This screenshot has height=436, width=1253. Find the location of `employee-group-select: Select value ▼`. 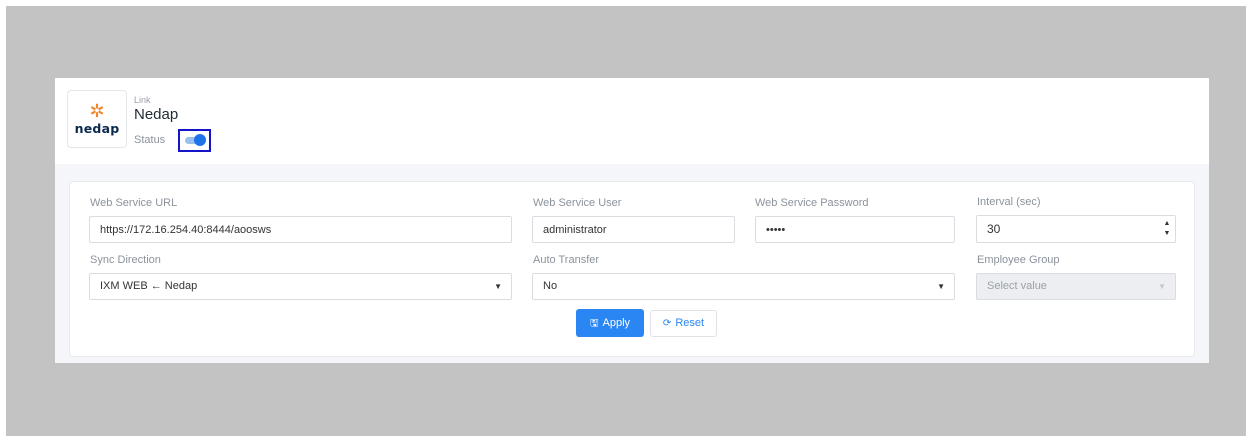

employee-group-select: Select value ▼ is located at coordinates (1076, 286).